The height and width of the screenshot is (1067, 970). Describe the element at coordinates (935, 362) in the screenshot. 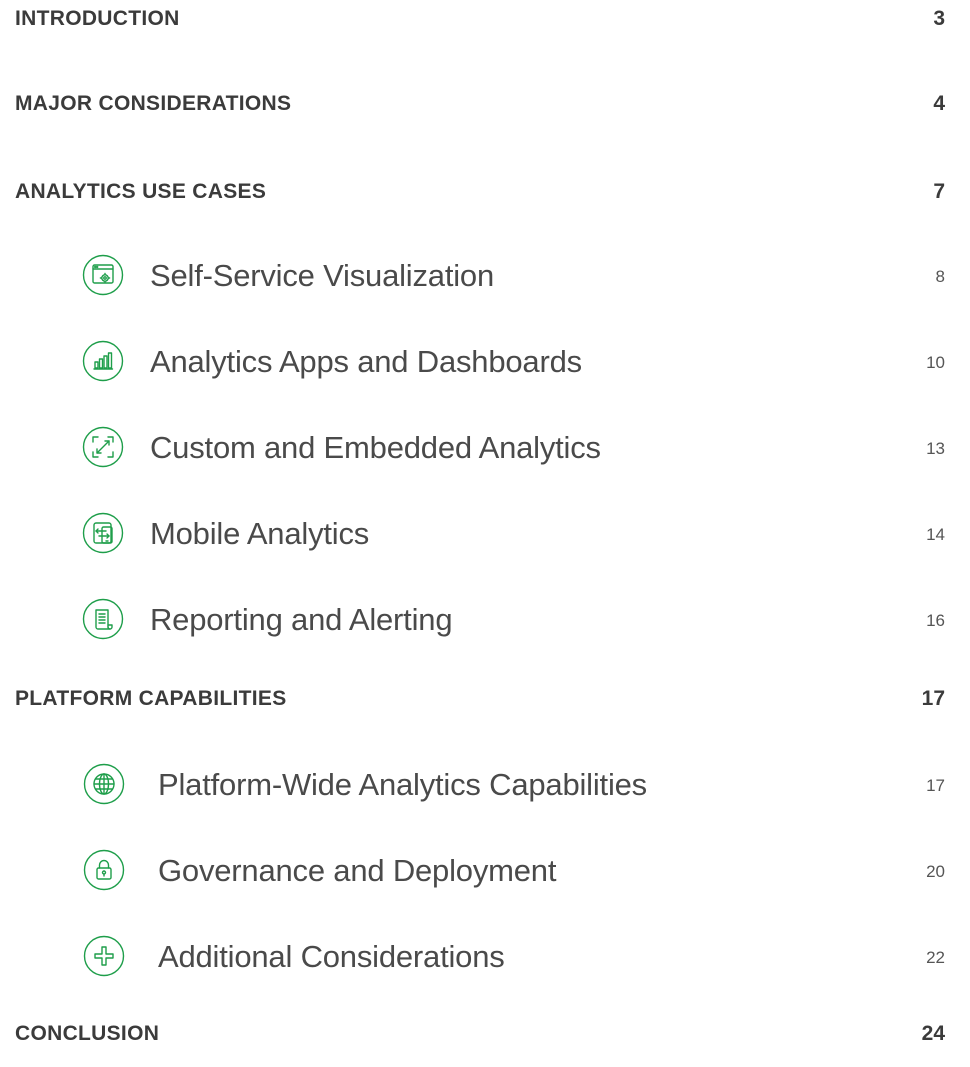

I see `page-number: 10` at that location.